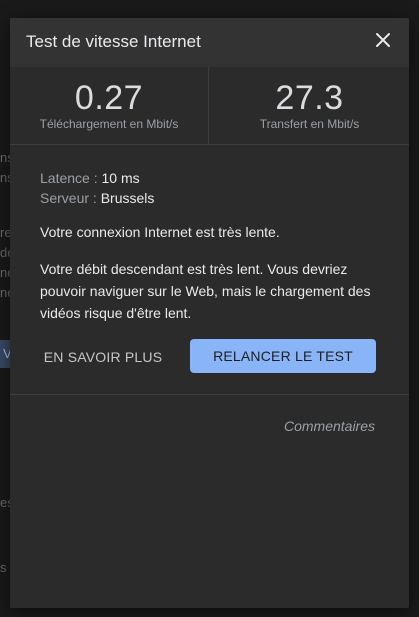 The height and width of the screenshot is (617, 419). I want to click on feedback-link: Commentaires, so click(329, 426).